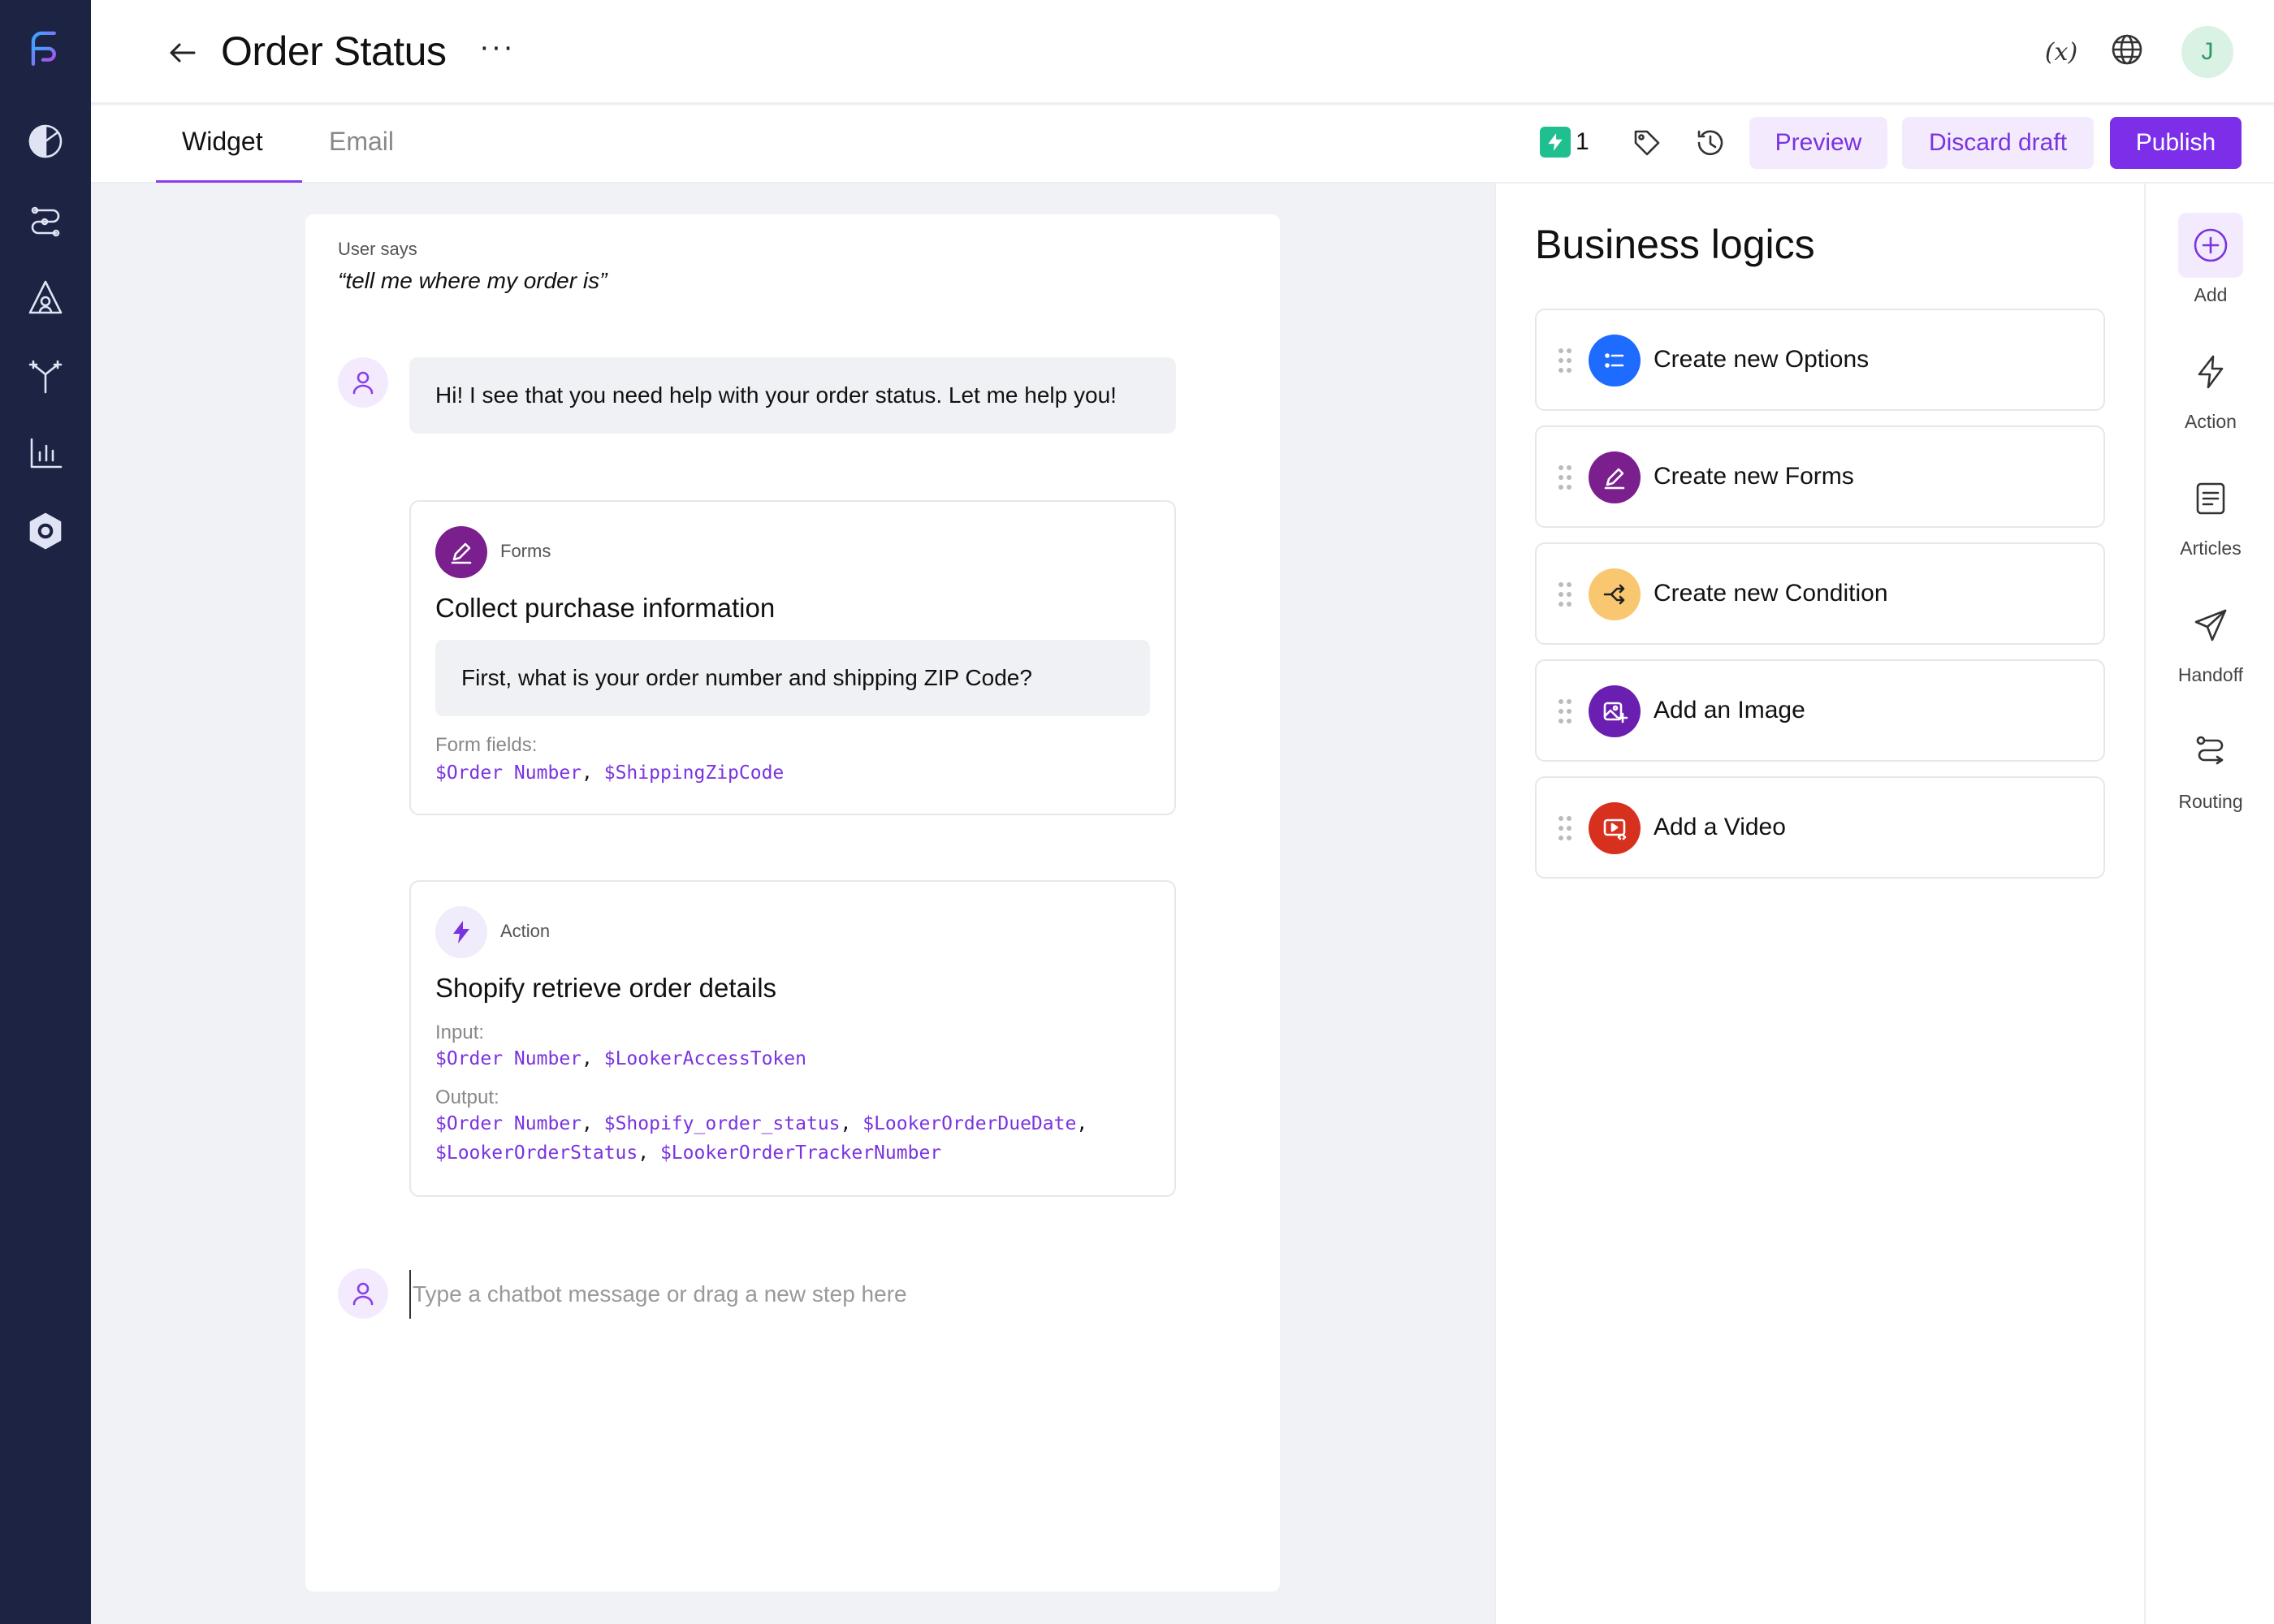  Describe the element at coordinates (1675, 245) in the screenshot. I see `panel-title: Business logics` at that location.